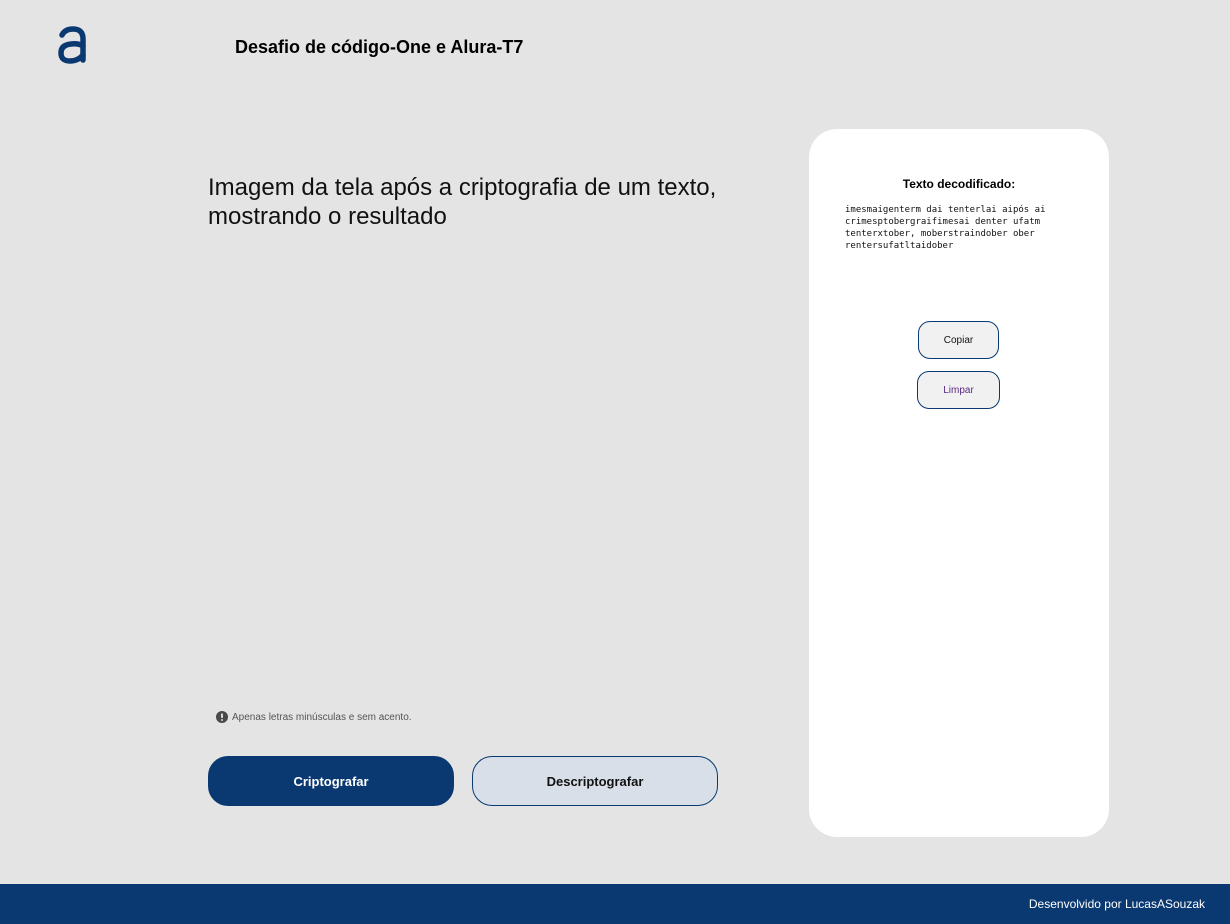 This screenshot has height=924, width=1230. I want to click on exclamation-circle-icon, so click(222, 717).